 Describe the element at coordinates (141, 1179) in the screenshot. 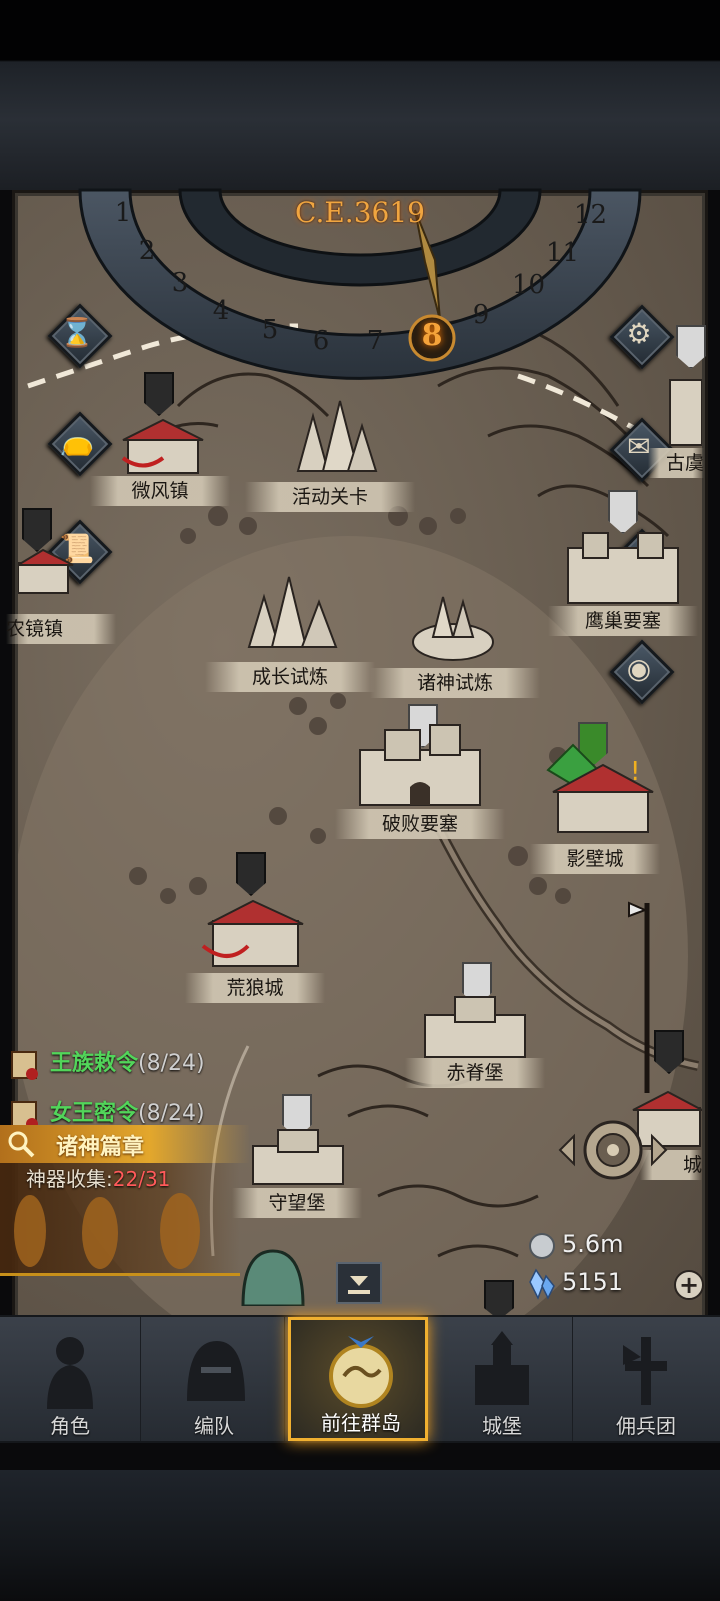

I see `artifact-count: 22/31` at that location.